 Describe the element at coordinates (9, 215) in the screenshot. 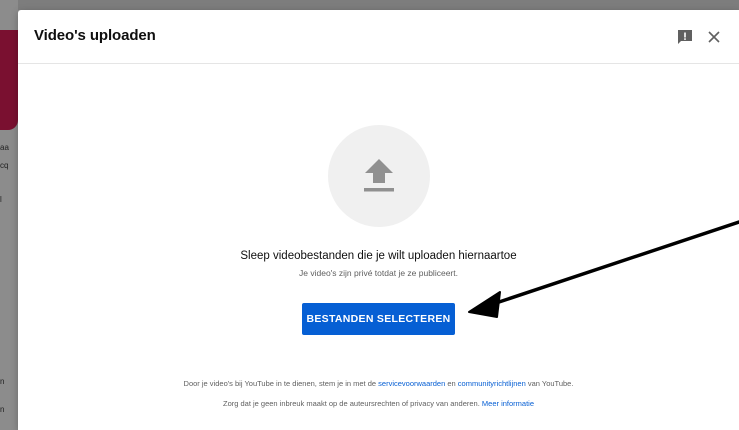

I see `background-page: aa cq l n n` at that location.